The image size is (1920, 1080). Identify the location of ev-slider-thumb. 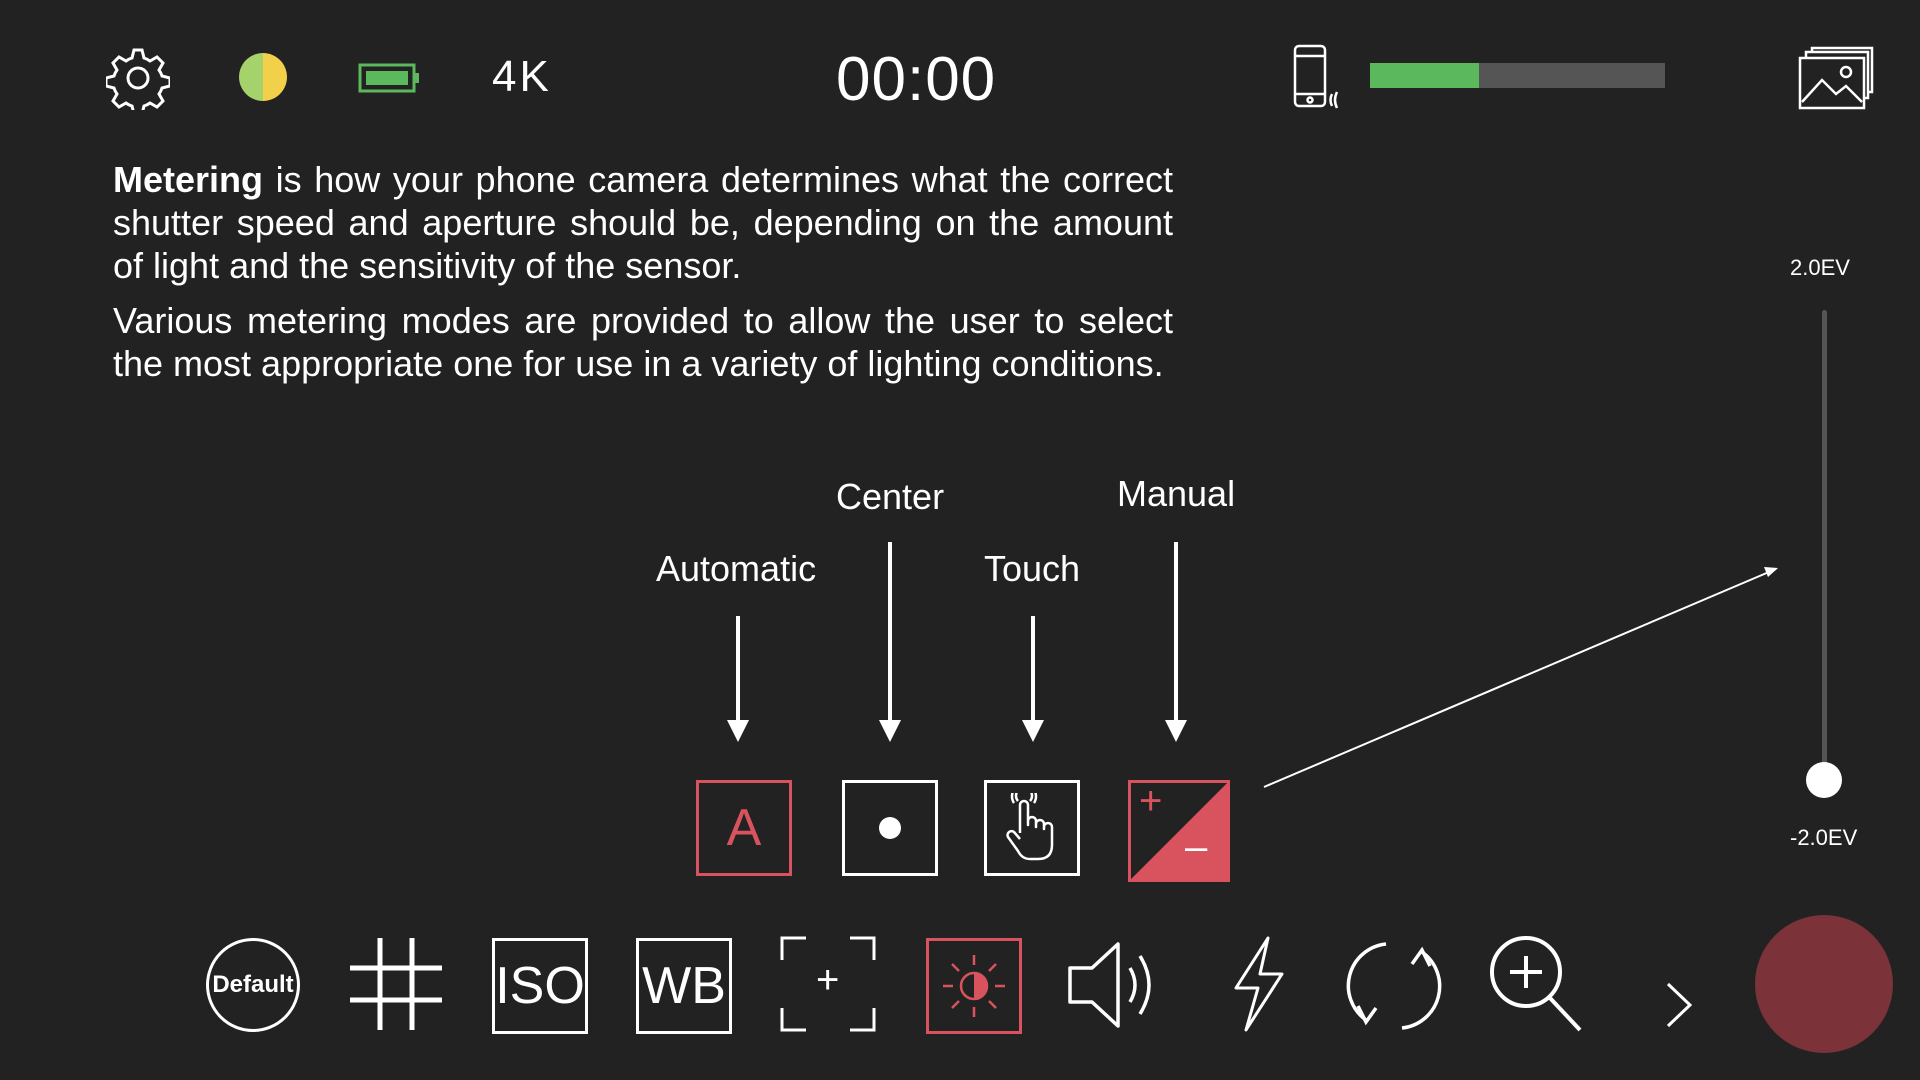
(1824, 780).